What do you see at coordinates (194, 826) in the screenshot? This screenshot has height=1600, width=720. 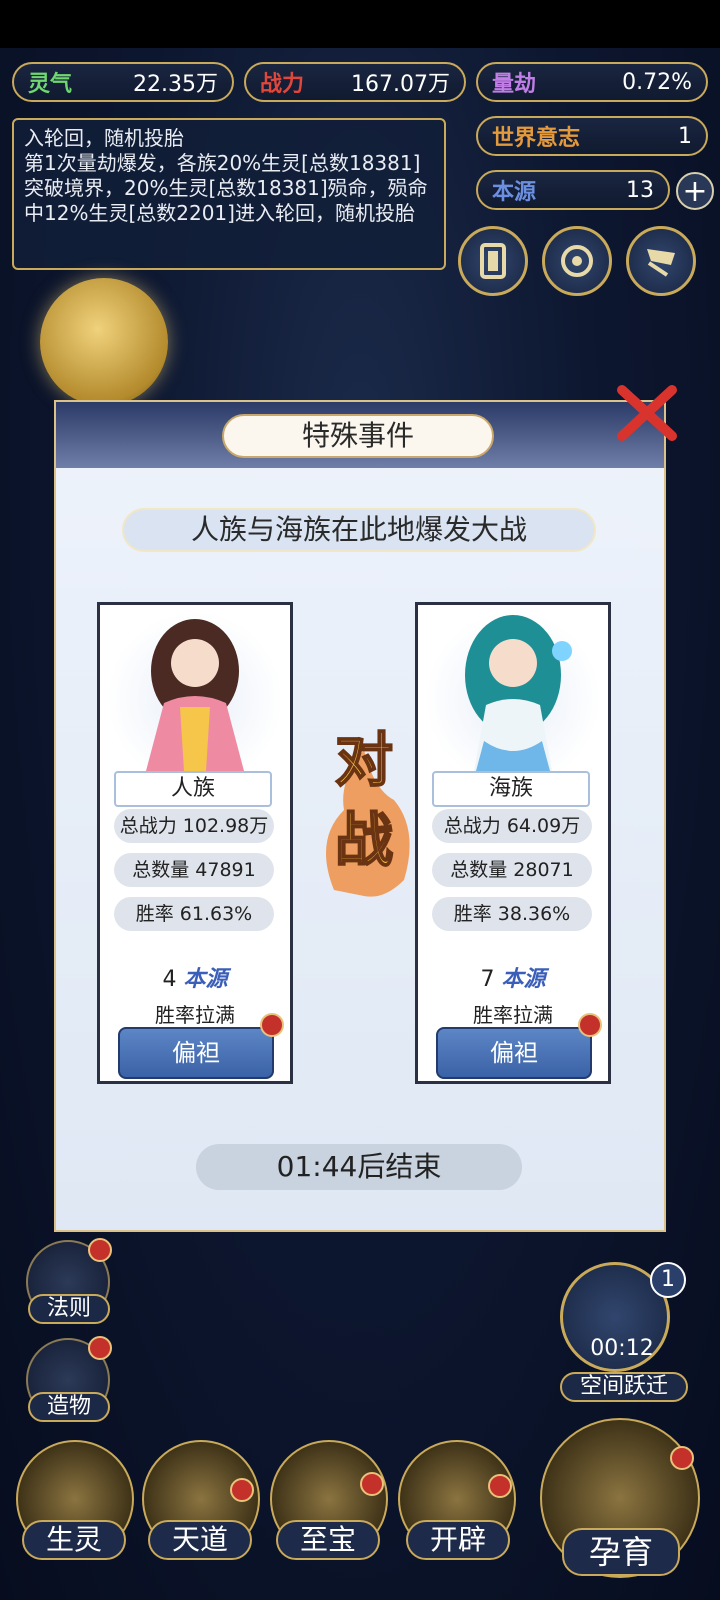 I see `human-total-power: 总战力 102.98万` at bounding box center [194, 826].